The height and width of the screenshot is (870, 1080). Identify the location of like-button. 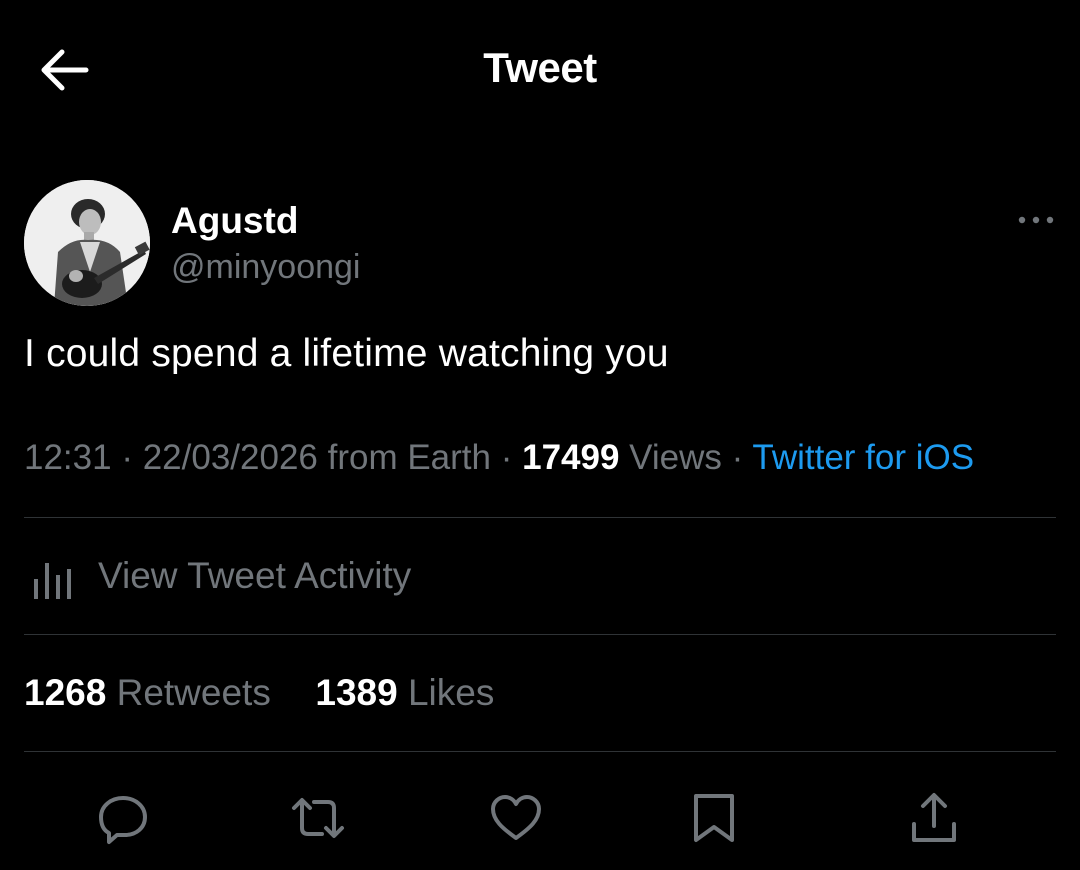
(516, 818).